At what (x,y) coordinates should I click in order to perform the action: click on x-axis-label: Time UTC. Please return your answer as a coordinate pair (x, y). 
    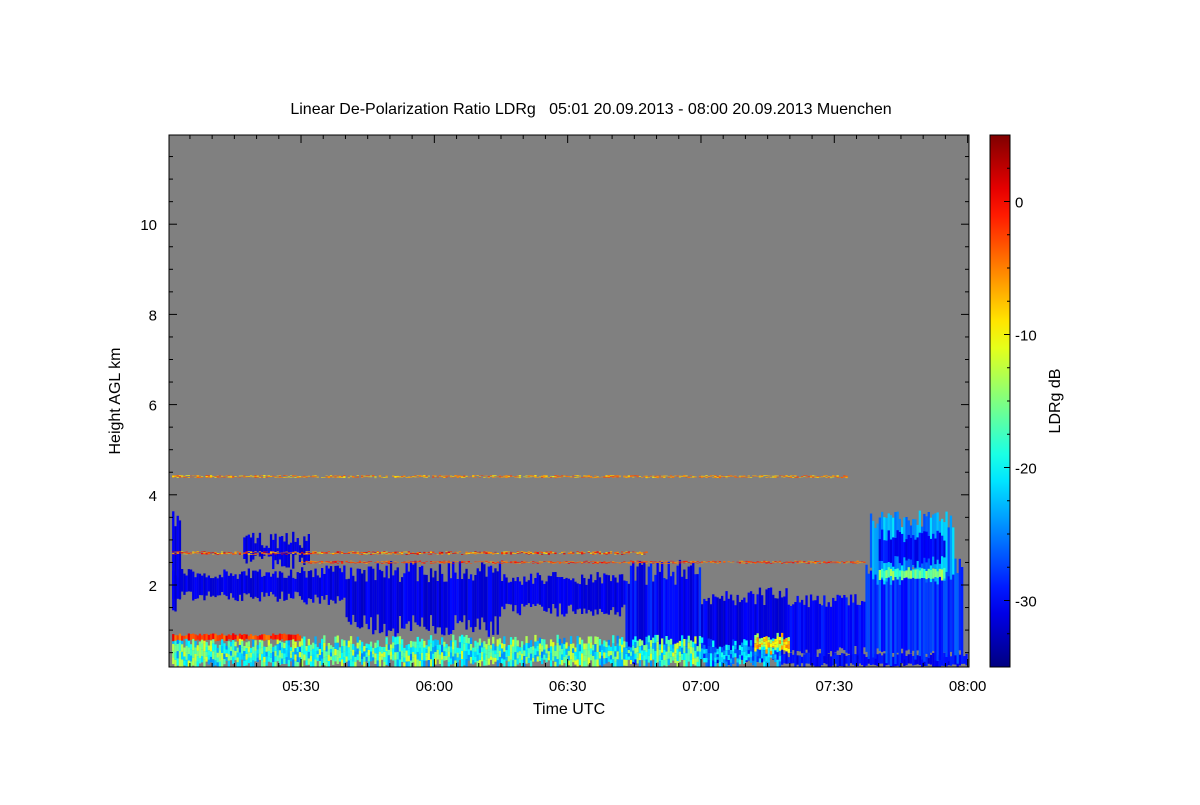
    Looking at the image, I should click on (569, 709).